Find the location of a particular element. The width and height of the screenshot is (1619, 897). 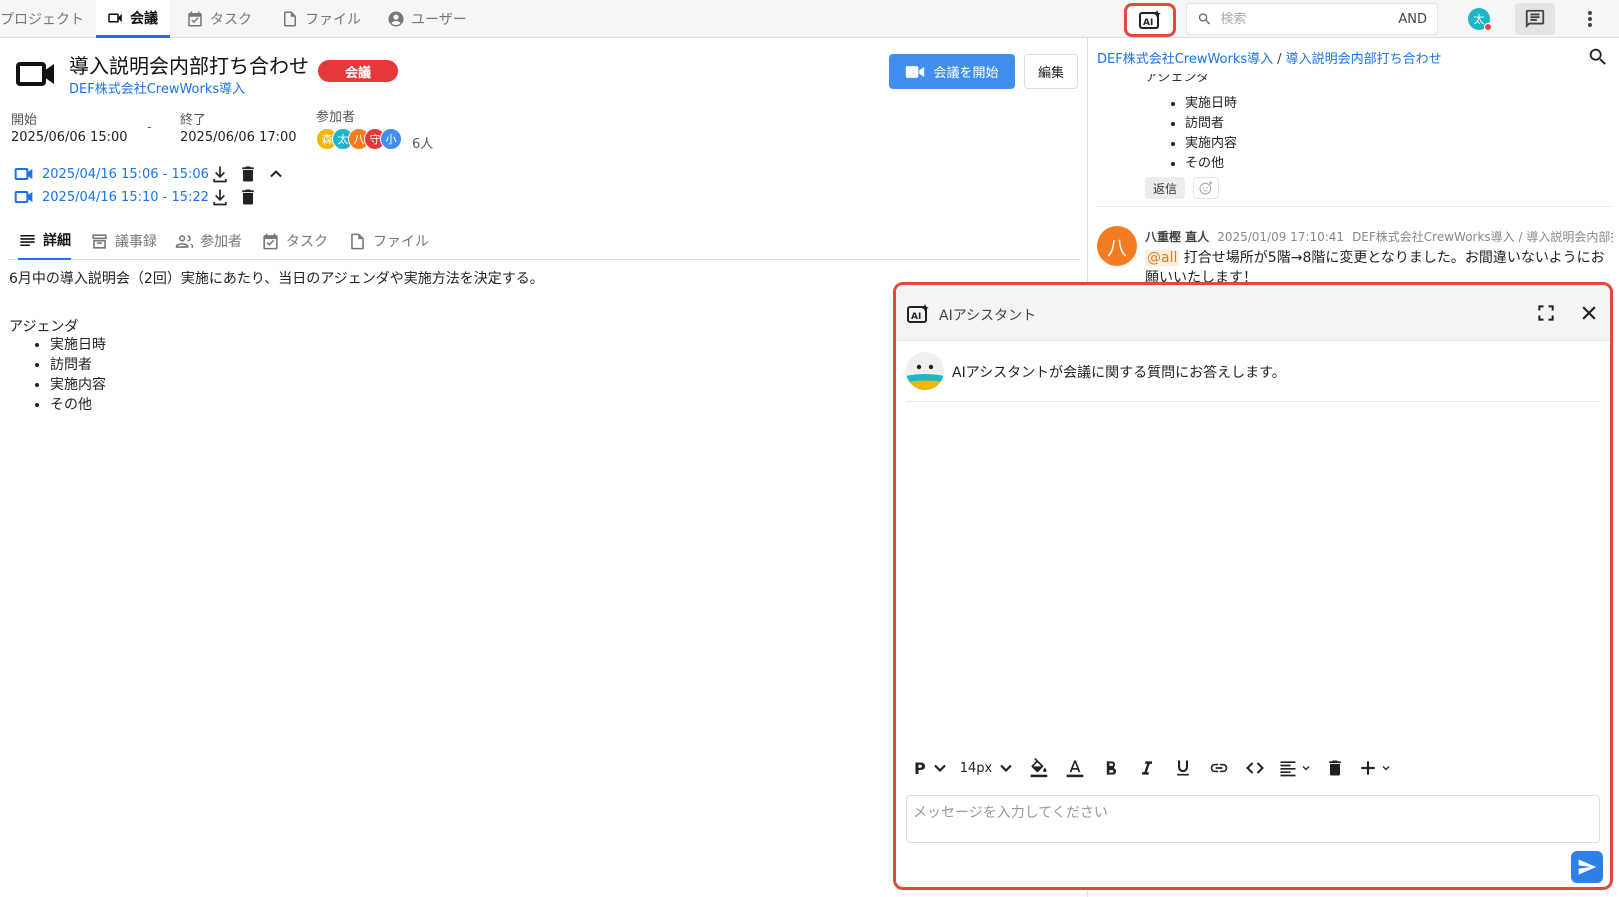

underline-button is located at coordinates (1183, 768).